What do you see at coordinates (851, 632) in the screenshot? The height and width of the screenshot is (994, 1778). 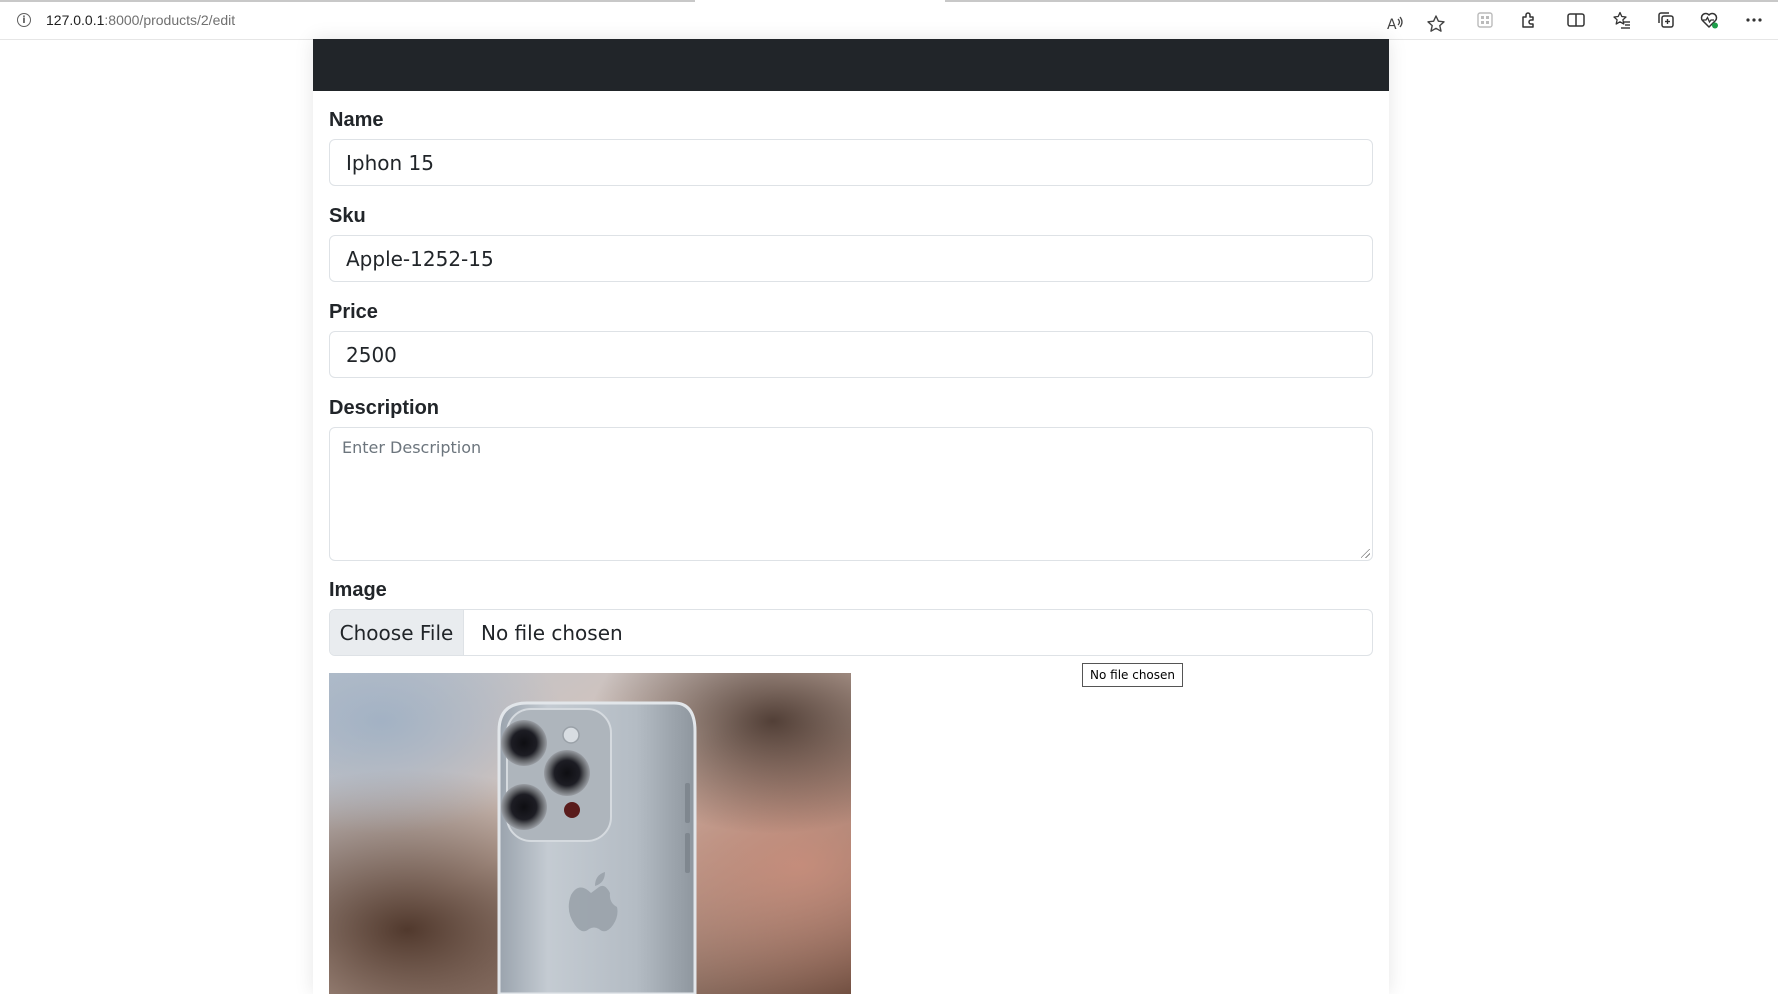 I see `image-file-input: Choose File No file chosen` at bounding box center [851, 632].